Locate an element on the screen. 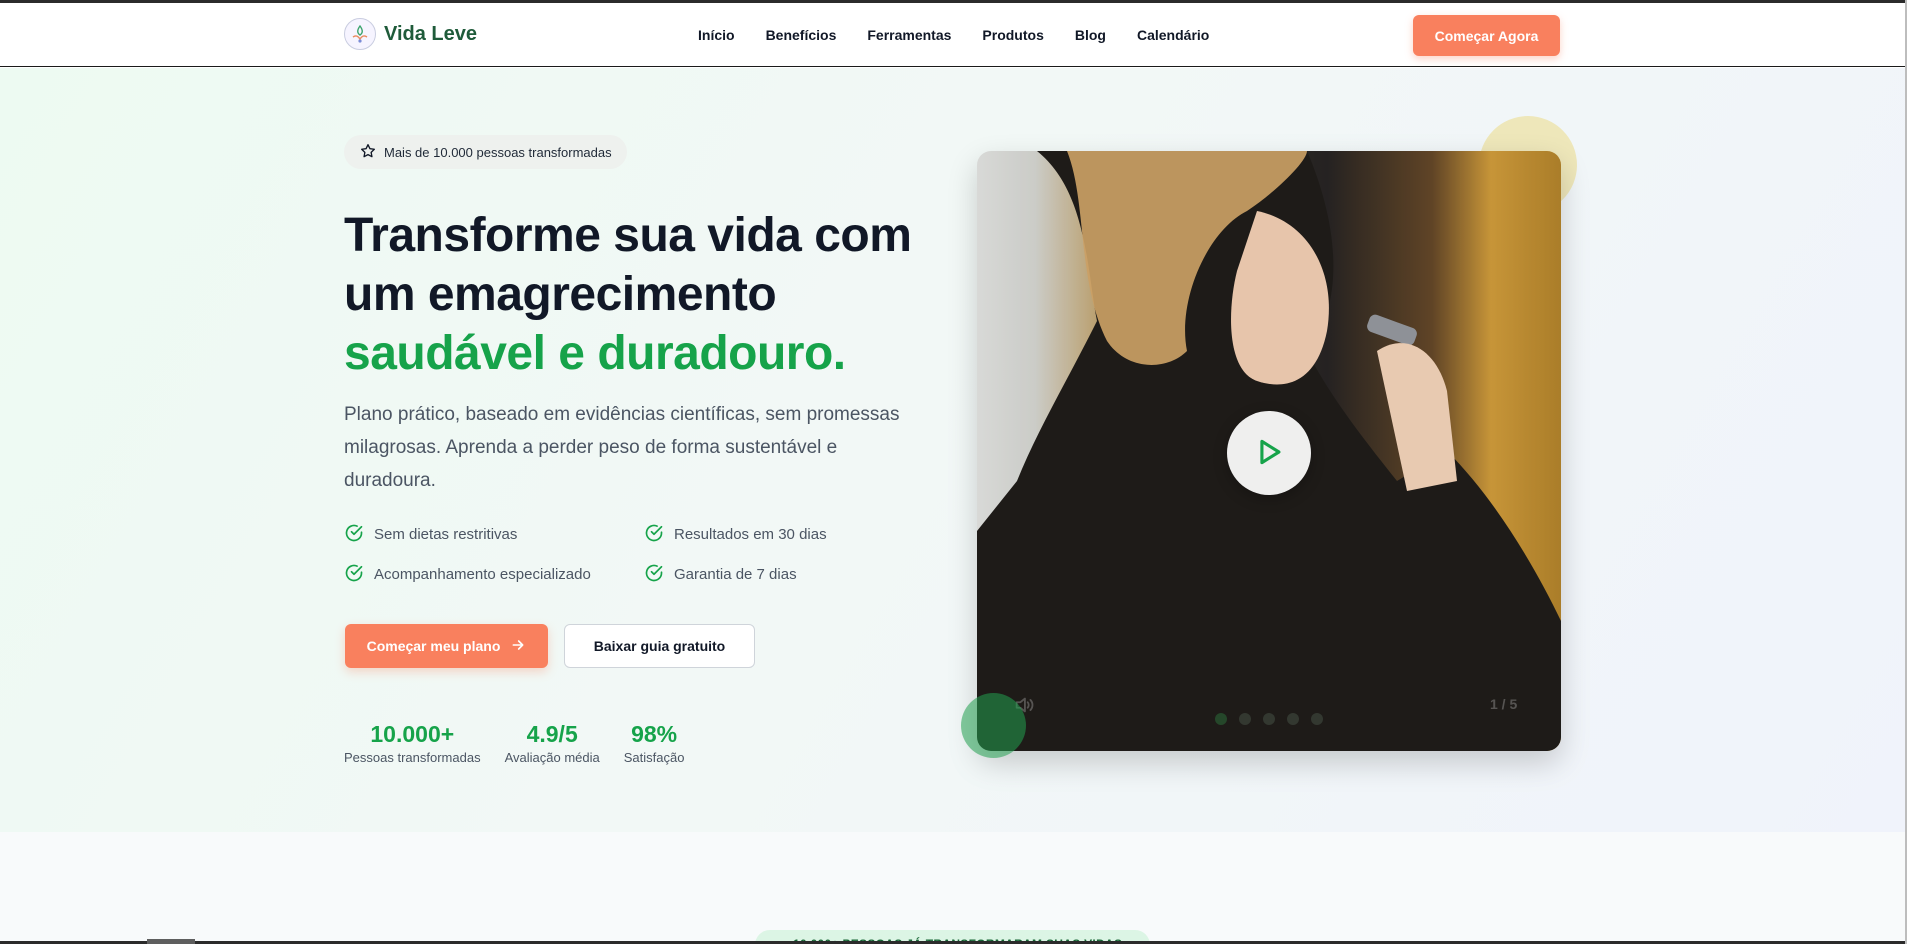  nav-link-blog: Blog is located at coordinates (1090, 35).